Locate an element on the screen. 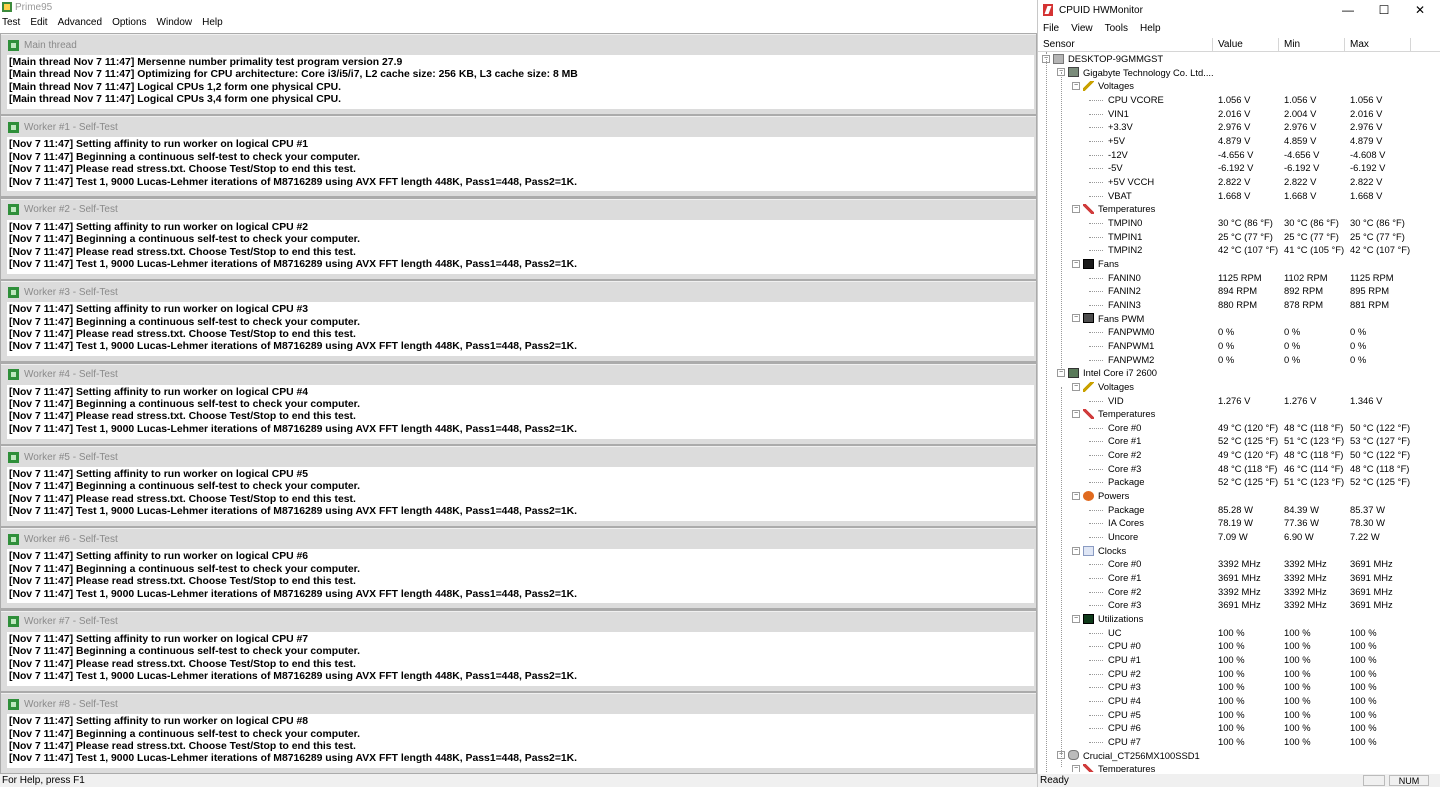 The width and height of the screenshot is (1440, 787). column-header-max: Max is located at coordinates (1378, 44).